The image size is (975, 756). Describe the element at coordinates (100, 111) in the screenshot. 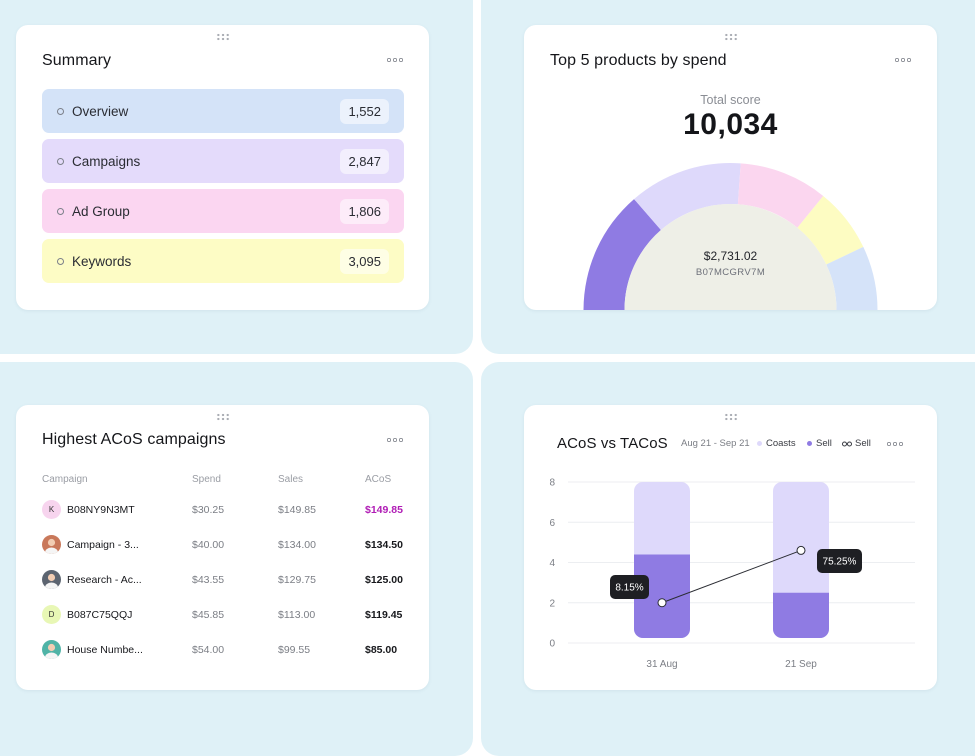

I see `summary-item-label: Overview` at that location.